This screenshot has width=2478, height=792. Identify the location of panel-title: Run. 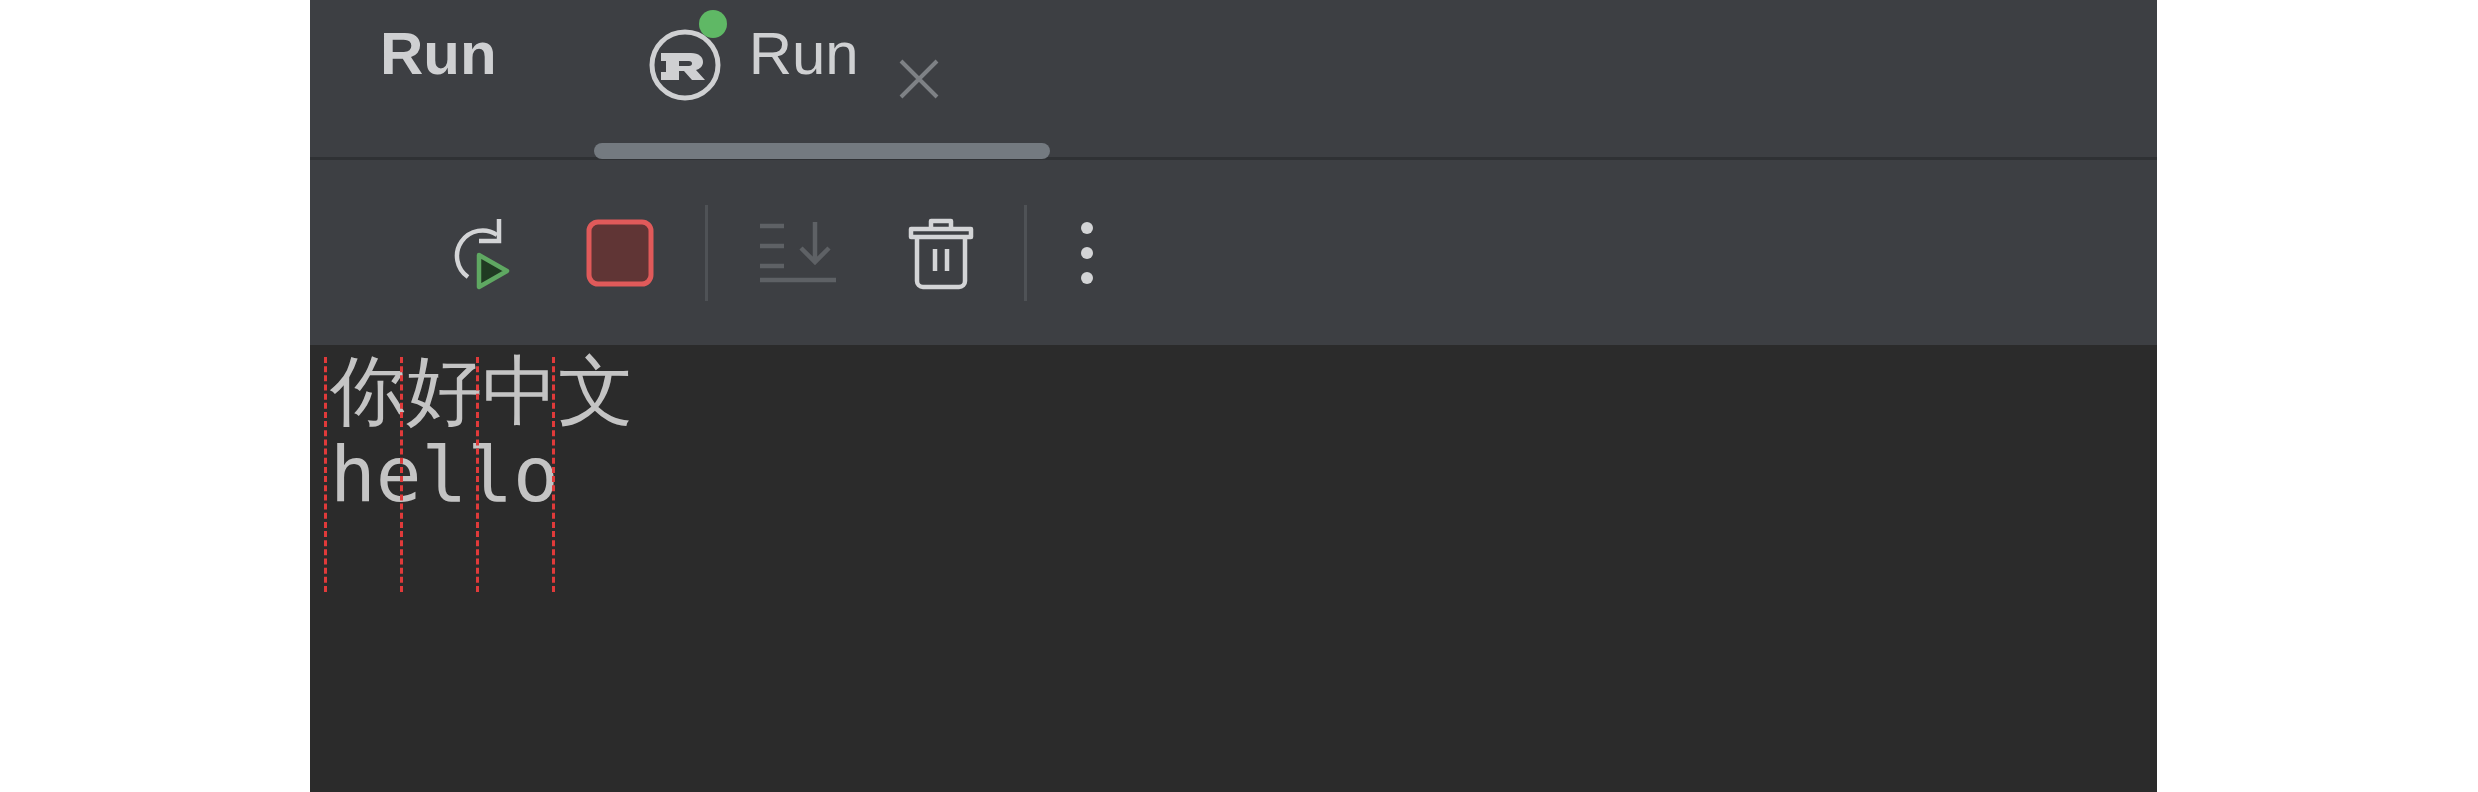
(438, 53).